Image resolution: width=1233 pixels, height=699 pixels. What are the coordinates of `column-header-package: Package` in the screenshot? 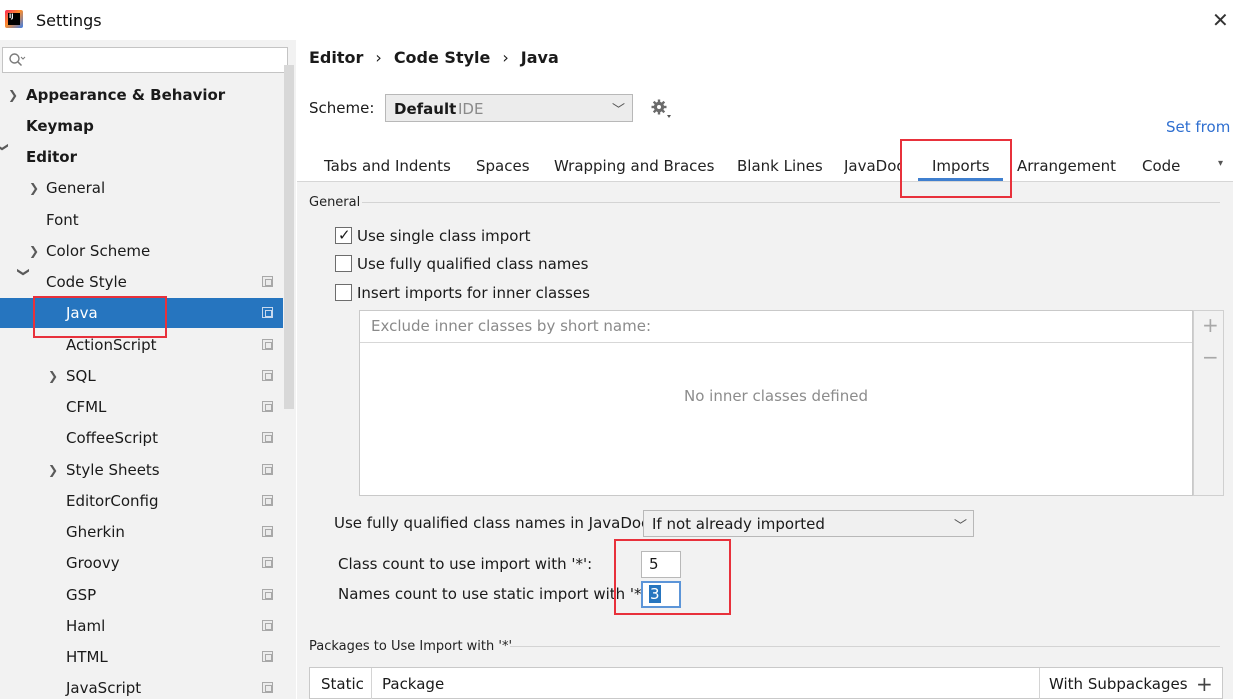 It's located at (413, 684).